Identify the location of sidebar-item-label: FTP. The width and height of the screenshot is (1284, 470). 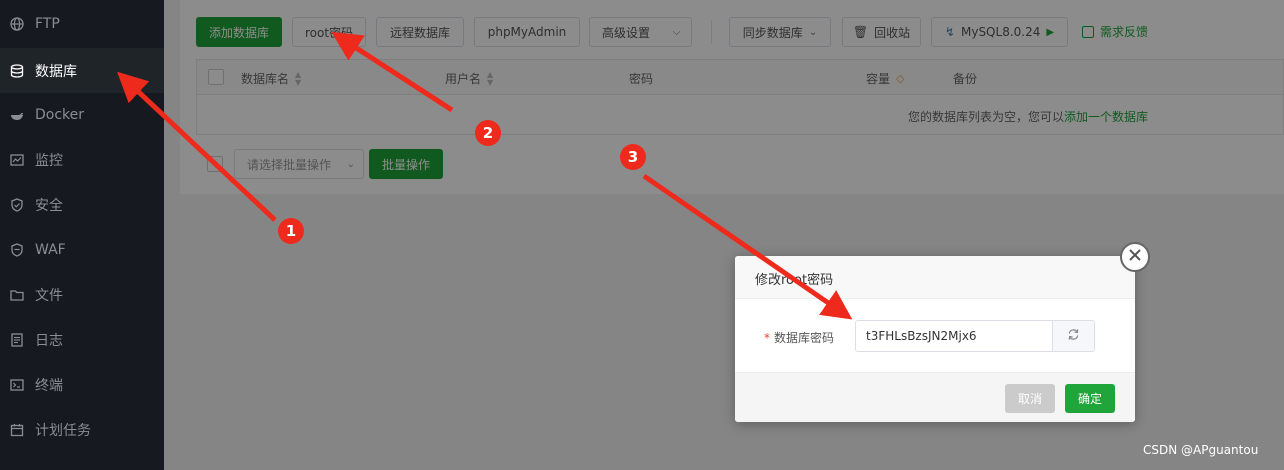
(47, 23).